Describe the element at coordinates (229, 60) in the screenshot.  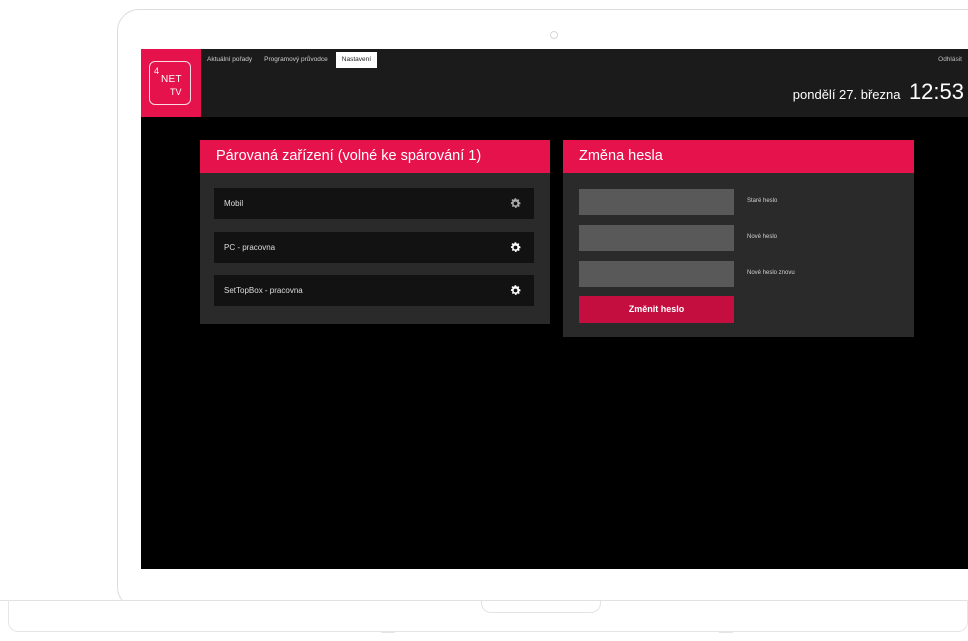
I see `nav-item-current-shows: Aktuální pořady` at that location.